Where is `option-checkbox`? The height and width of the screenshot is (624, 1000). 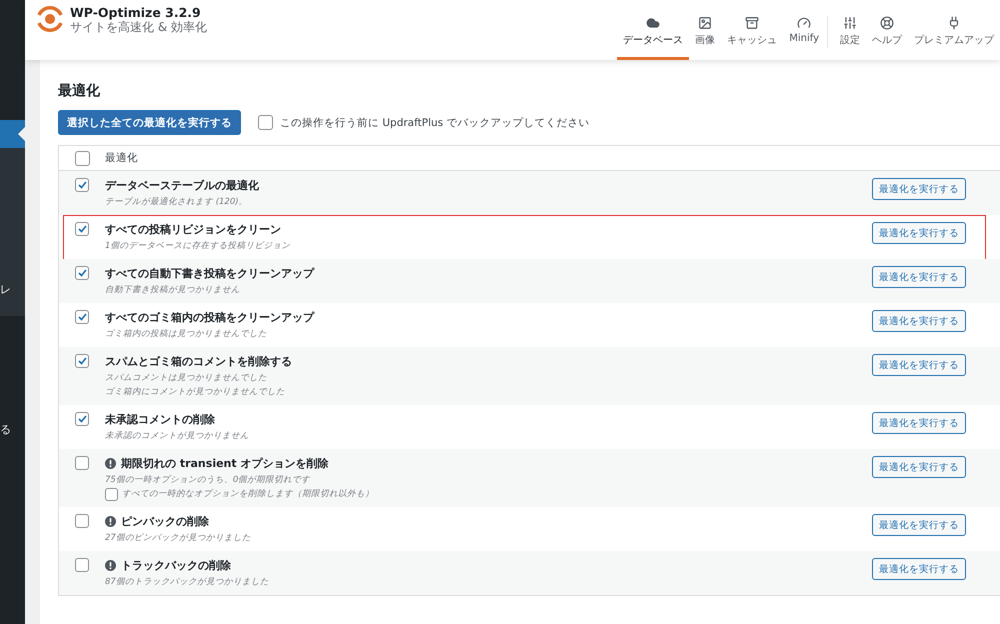 option-checkbox is located at coordinates (111, 494).